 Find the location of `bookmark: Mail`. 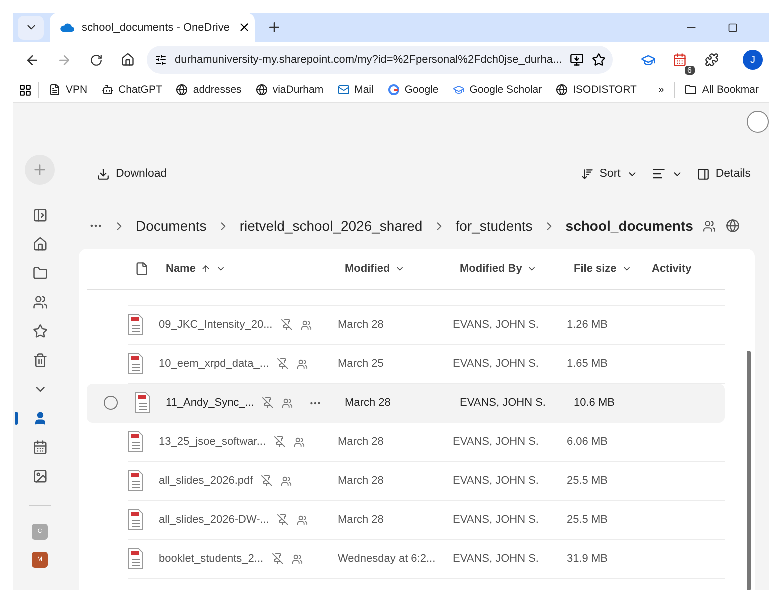

bookmark: Mail is located at coordinates (356, 90).